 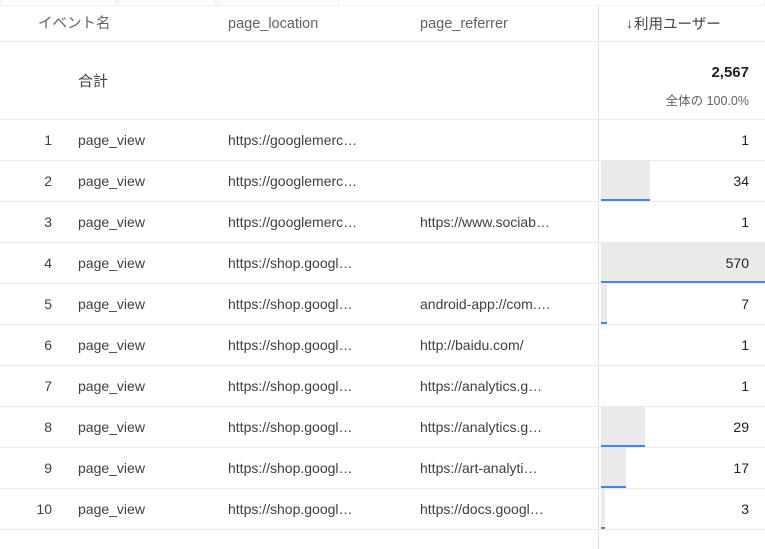 I want to click on active-users-value: 570, so click(x=737, y=263).